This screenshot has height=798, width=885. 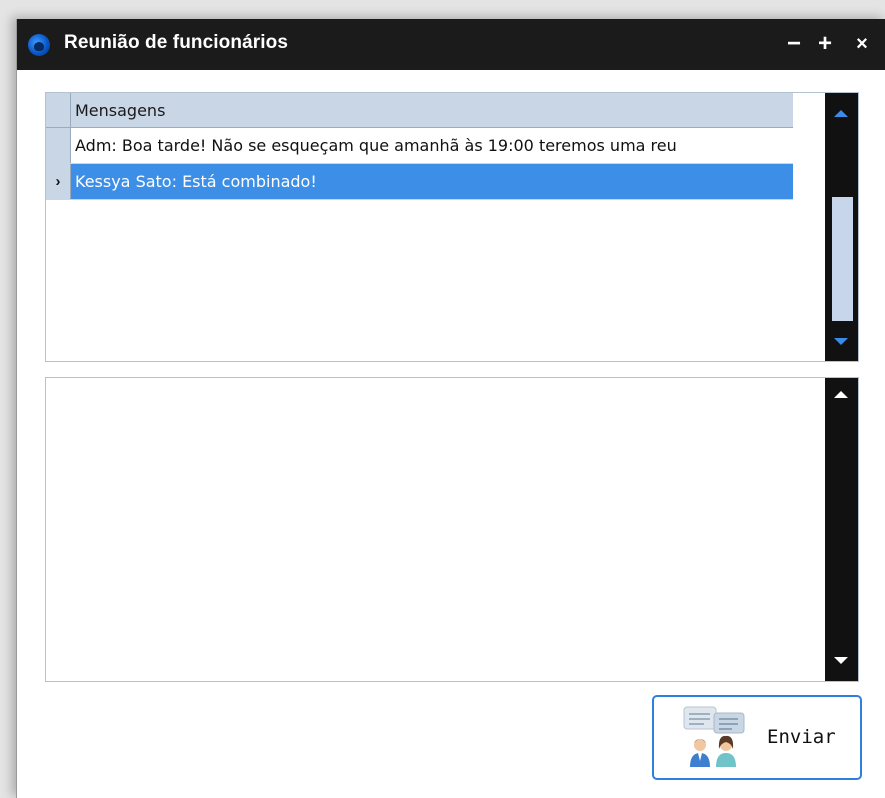 What do you see at coordinates (176, 42) in the screenshot?
I see `window-title: Reunião de funcionários` at bounding box center [176, 42].